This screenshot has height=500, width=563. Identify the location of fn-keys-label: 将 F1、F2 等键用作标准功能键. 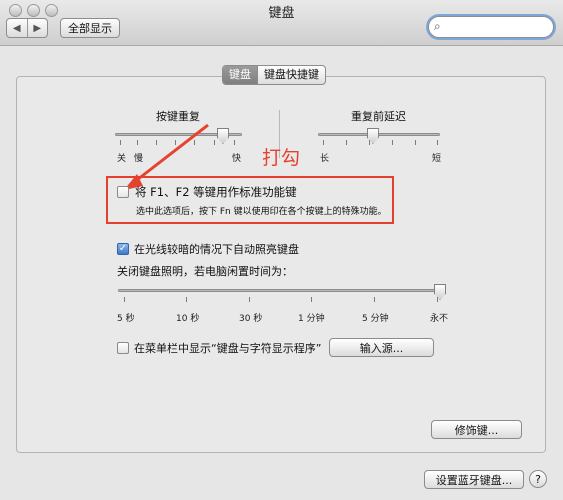
(216, 192).